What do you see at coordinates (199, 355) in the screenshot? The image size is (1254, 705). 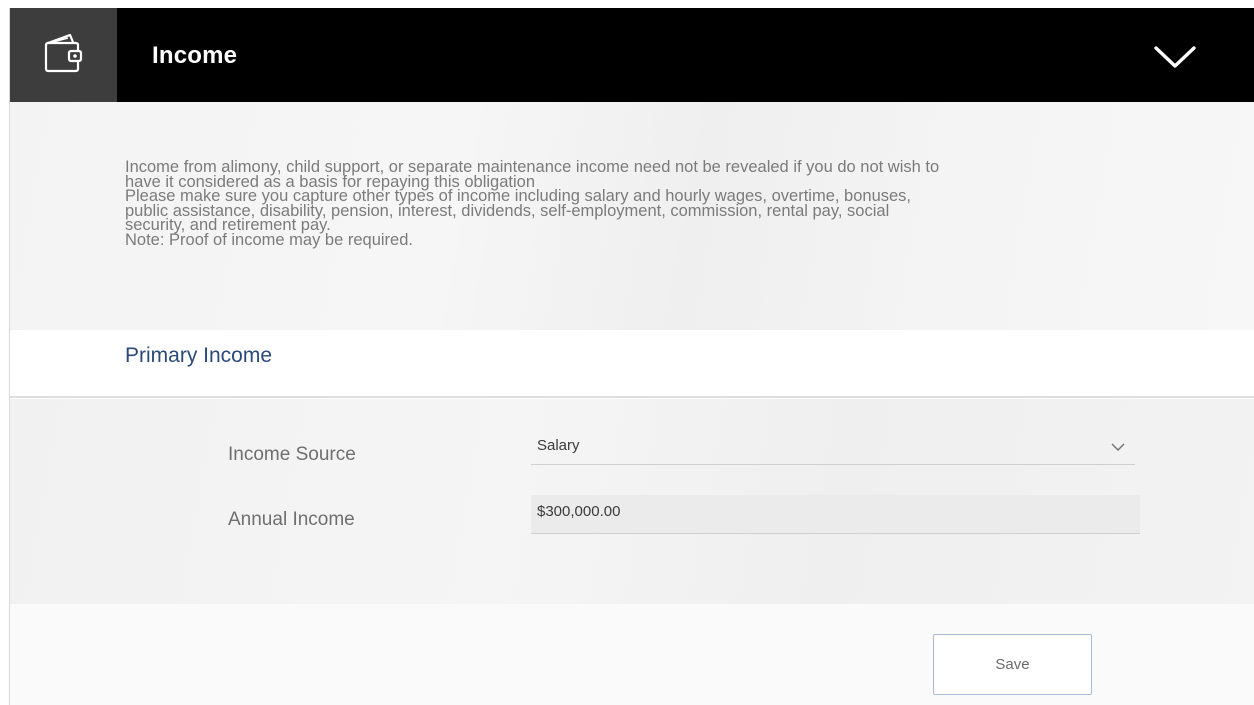 I see `section-title: Primary Income` at bounding box center [199, 355].